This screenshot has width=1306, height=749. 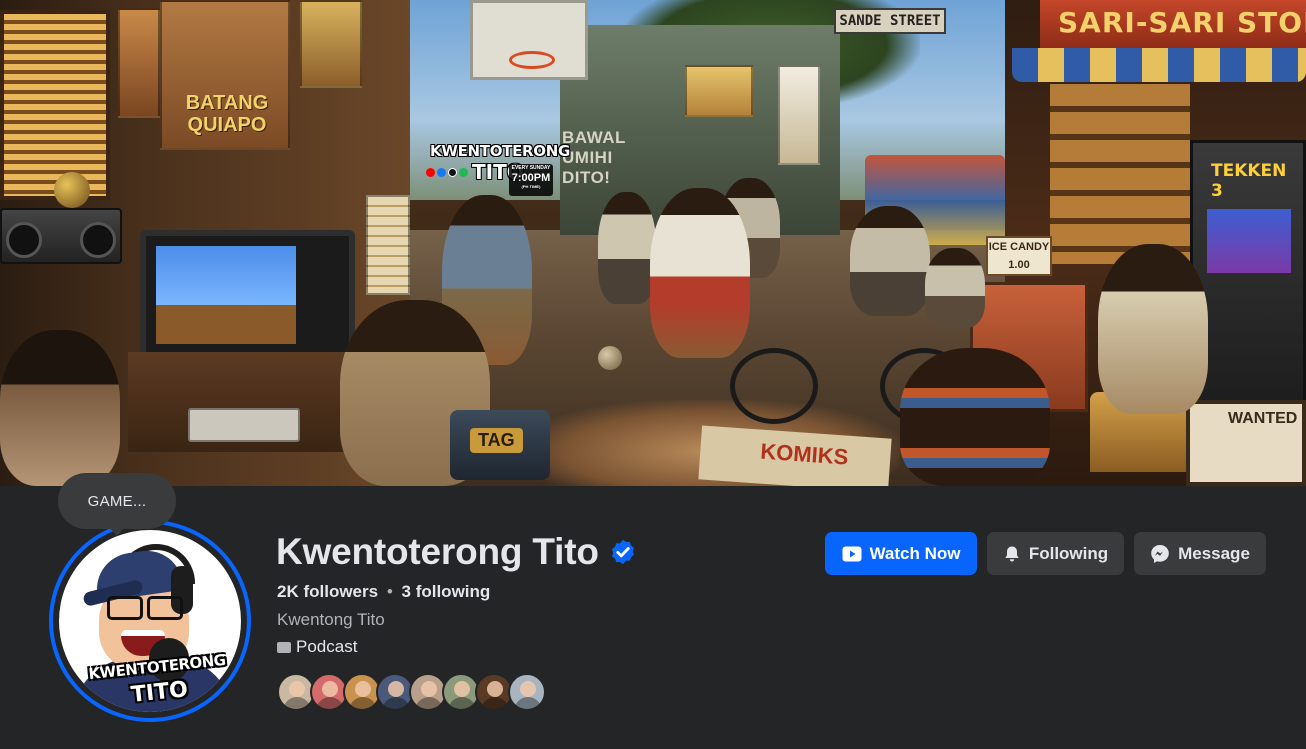 I want to click on follow-stats: 2K followers • 3 following, so click(x=383, y=592).